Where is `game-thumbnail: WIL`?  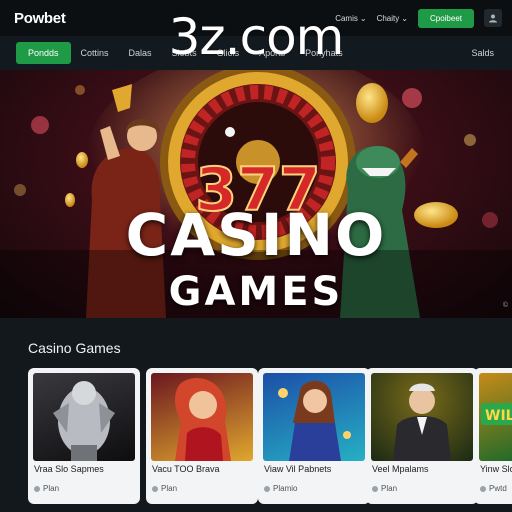 game-thumbnail: WIL is located at coordinates (495, 417).